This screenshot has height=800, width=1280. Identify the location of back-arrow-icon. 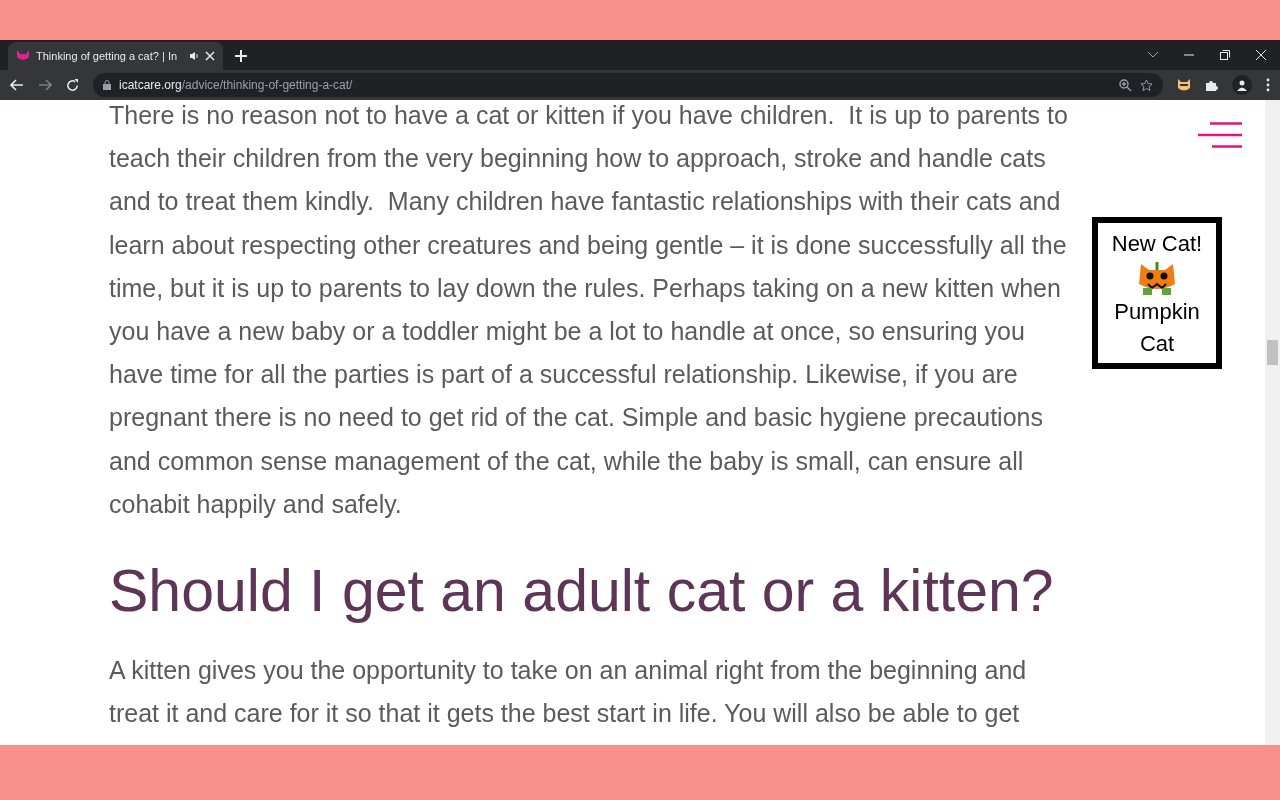
(17, 85).